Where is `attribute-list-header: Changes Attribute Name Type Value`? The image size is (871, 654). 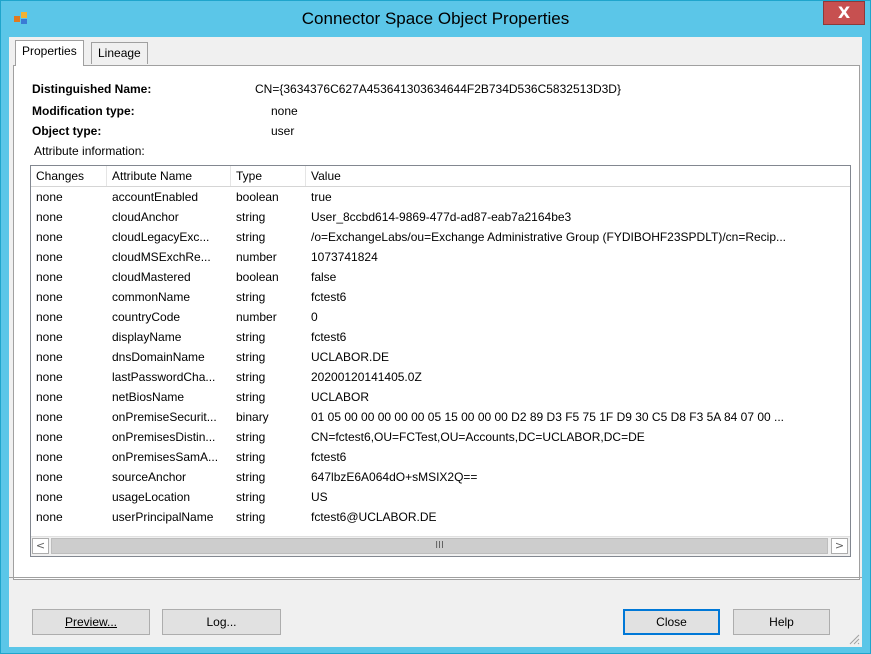 attribute-list-header: Changes Attribute Name Type Value is located at coordinates (440, 176).